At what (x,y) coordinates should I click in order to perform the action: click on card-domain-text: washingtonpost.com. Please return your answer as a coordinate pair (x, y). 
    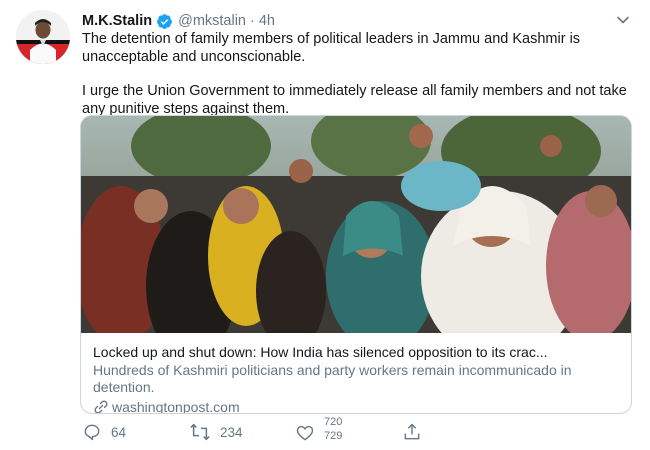
    Looking at the image, I should click on (176, 406).